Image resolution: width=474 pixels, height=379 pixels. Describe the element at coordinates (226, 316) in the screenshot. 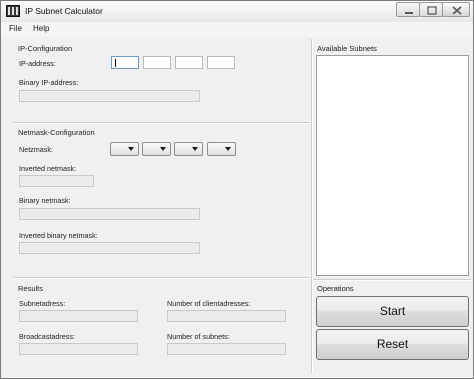

I see `client-addresses-field` at that location.